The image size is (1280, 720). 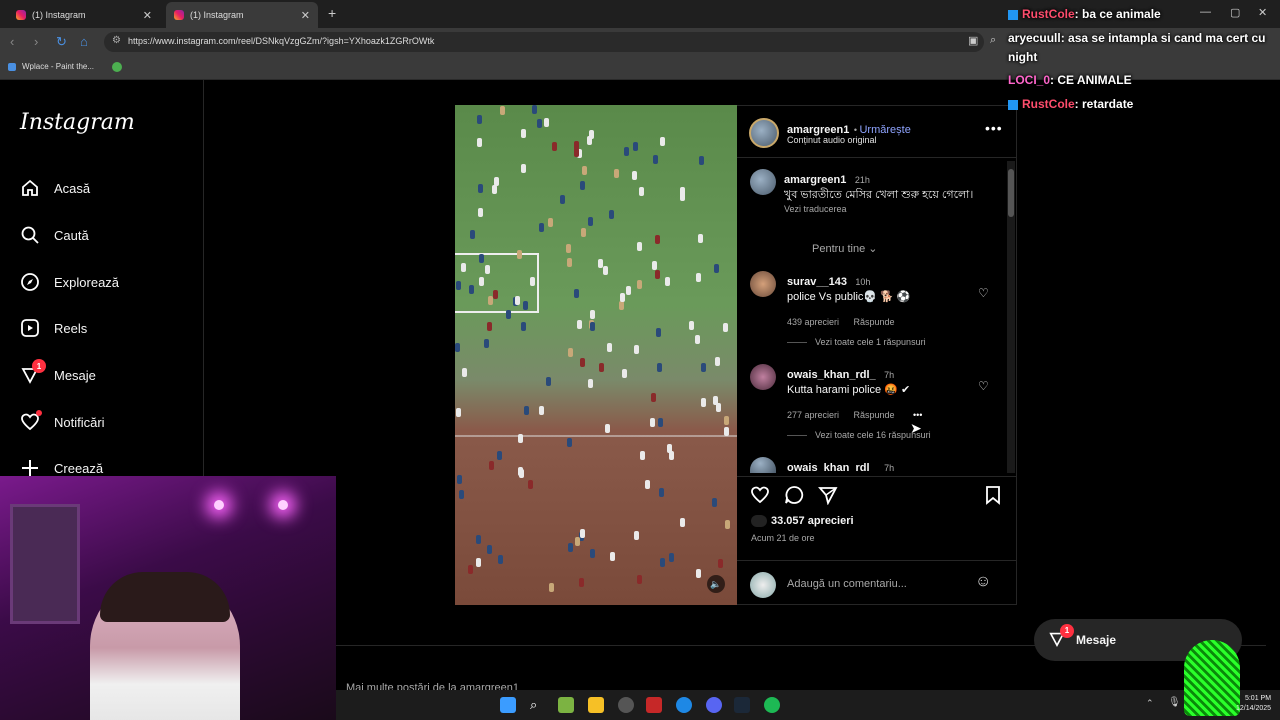 What do you see at coordinates (1205, 12) in the screenshot?
I see `minimize-icon: —` at bounding box center [1205, 12].